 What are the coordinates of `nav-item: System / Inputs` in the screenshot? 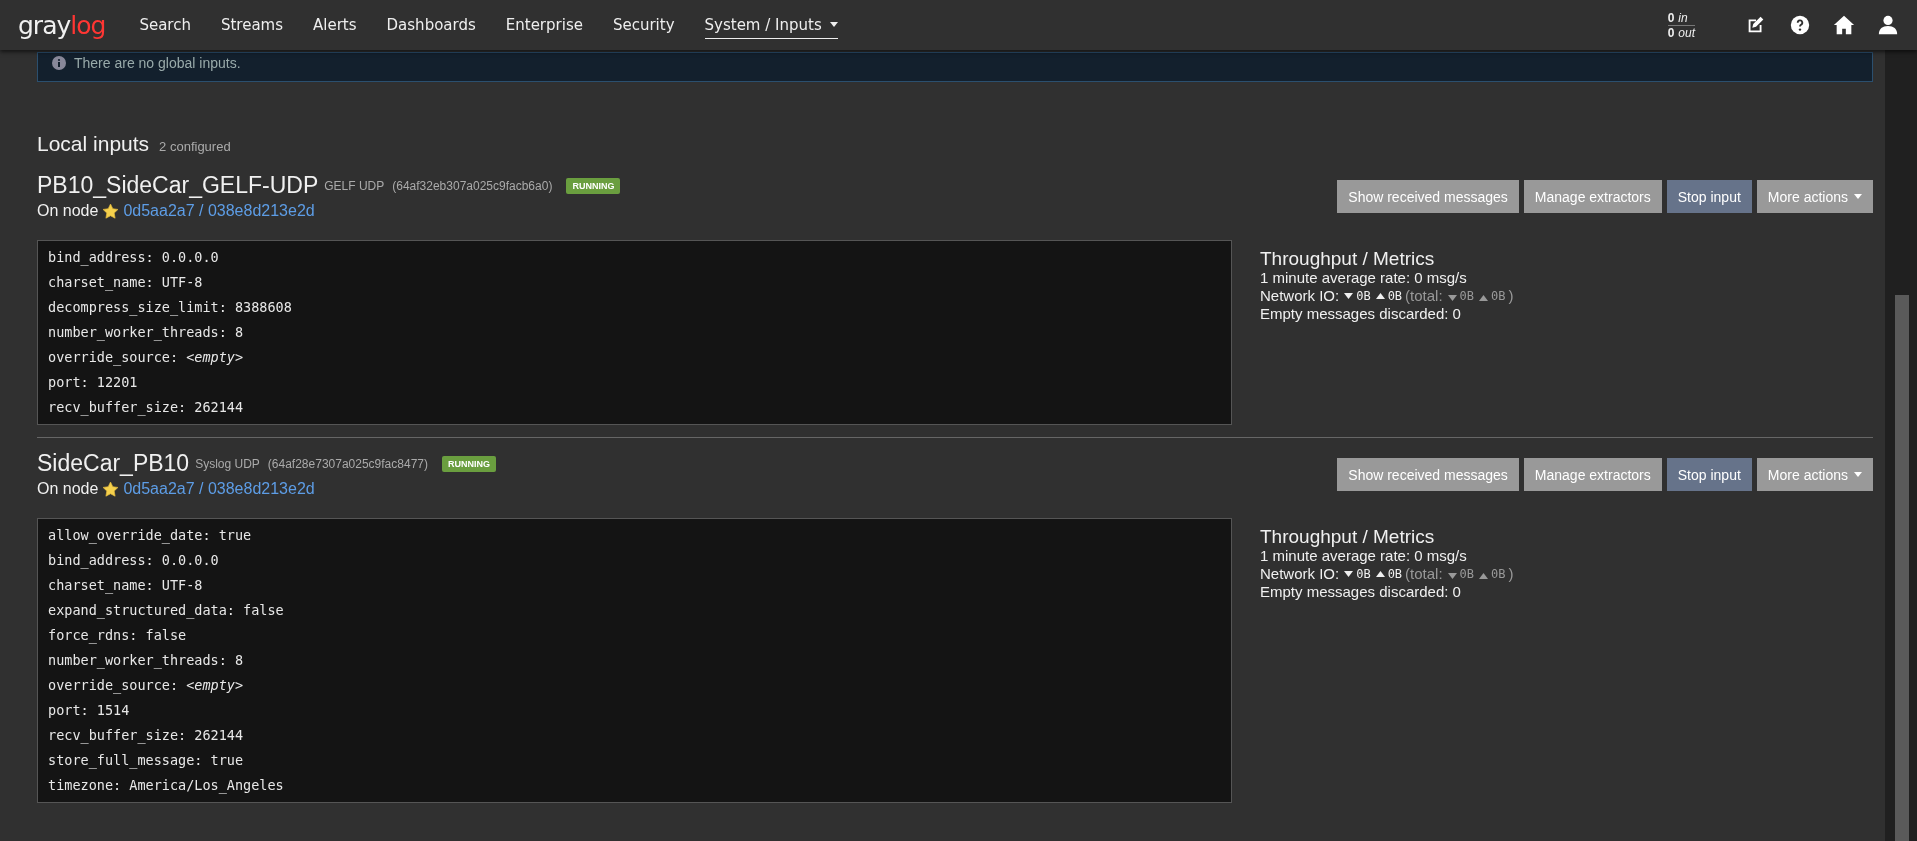 It's located at (771, 25).